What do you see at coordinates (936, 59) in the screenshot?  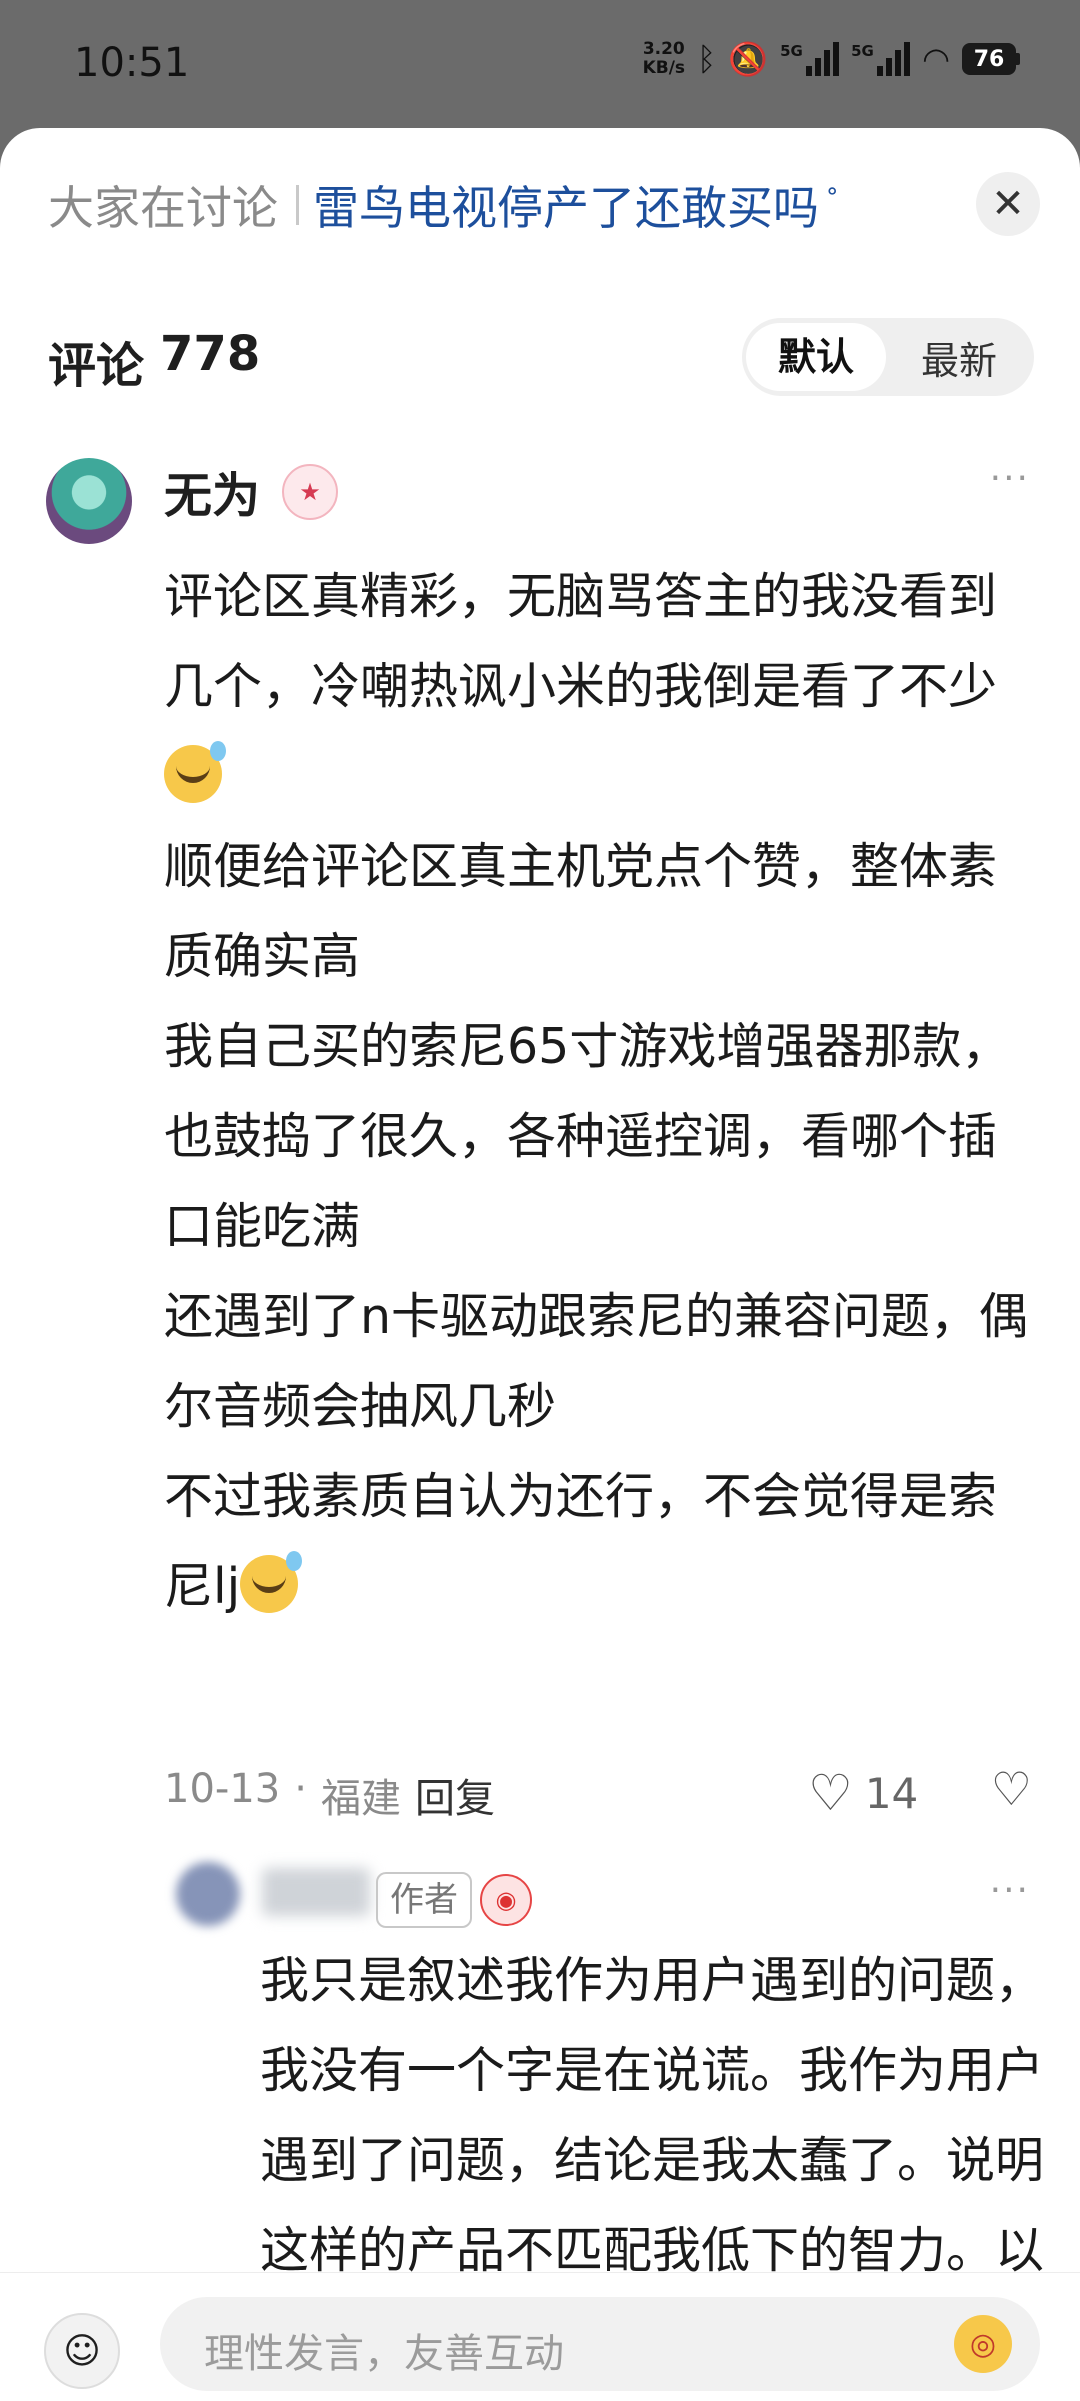 I see `wifi-icon: ◠` at bounding box center [936, 59].